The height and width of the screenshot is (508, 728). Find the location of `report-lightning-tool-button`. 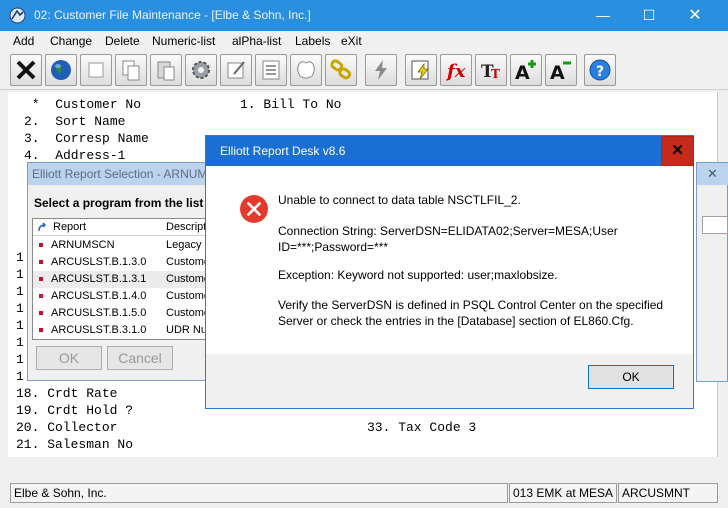

report-lightning-tool-button is located at coordinates (421, 70).